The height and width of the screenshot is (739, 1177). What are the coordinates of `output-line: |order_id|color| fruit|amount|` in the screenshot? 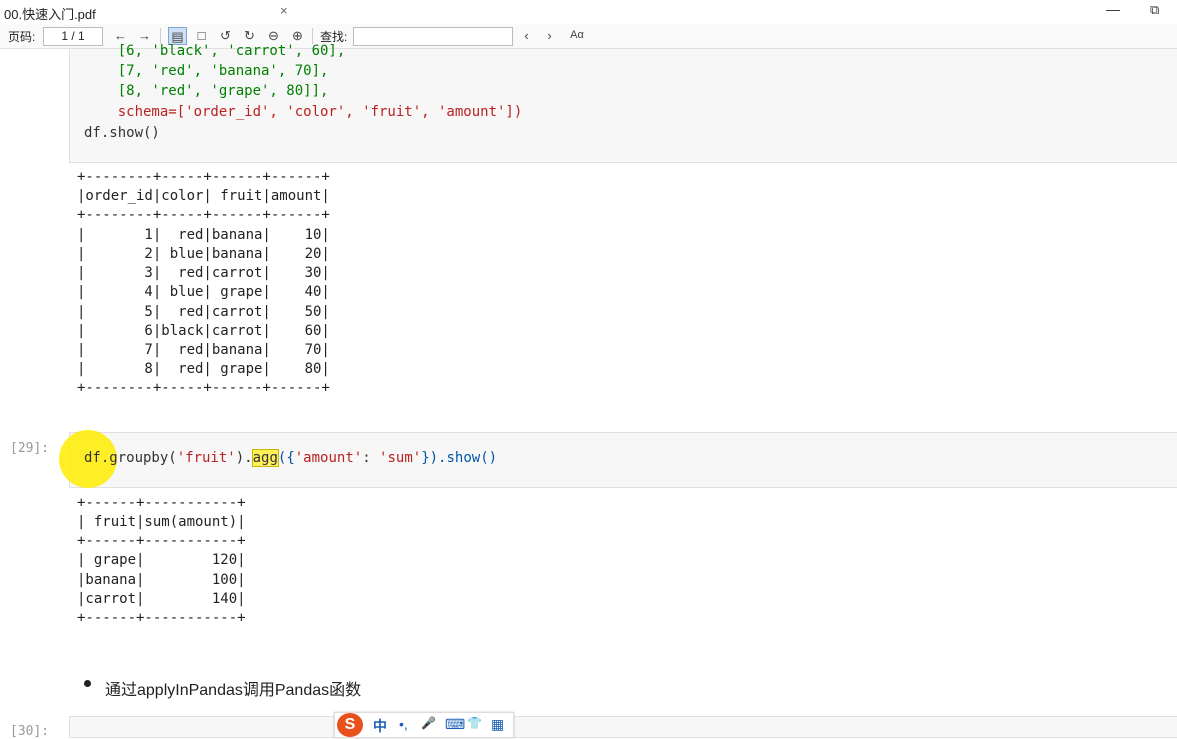 It's located at (203, 196).